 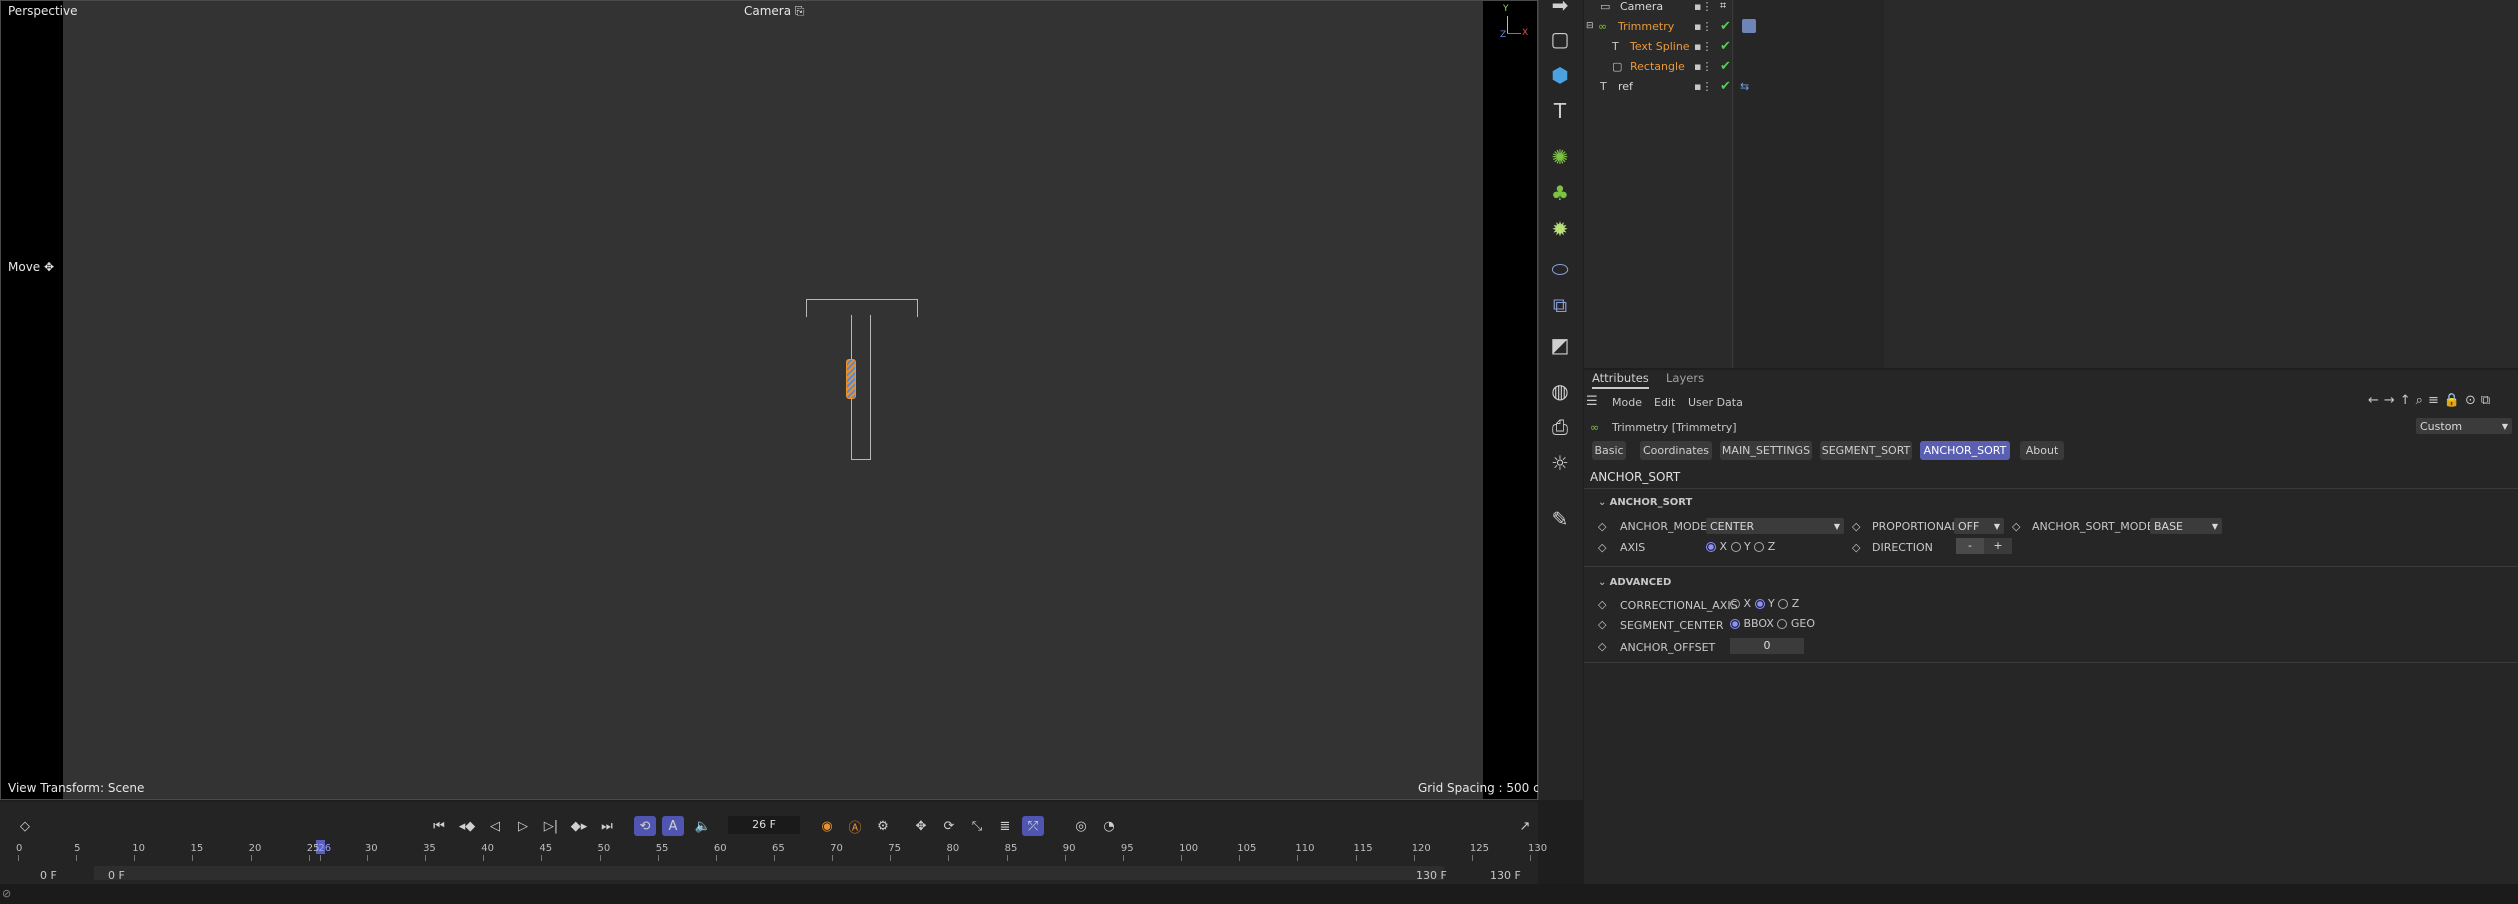 I want to click on record-icon: ◉, so click(x=827, y=826).